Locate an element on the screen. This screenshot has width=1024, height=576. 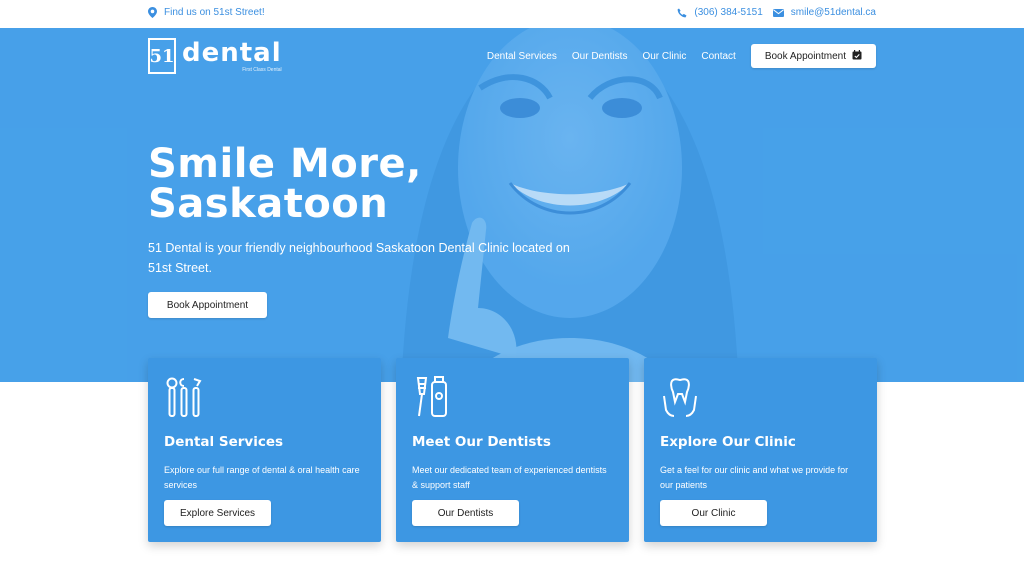
explore-services-label: Explore Services is located at coordinates (217, 513).